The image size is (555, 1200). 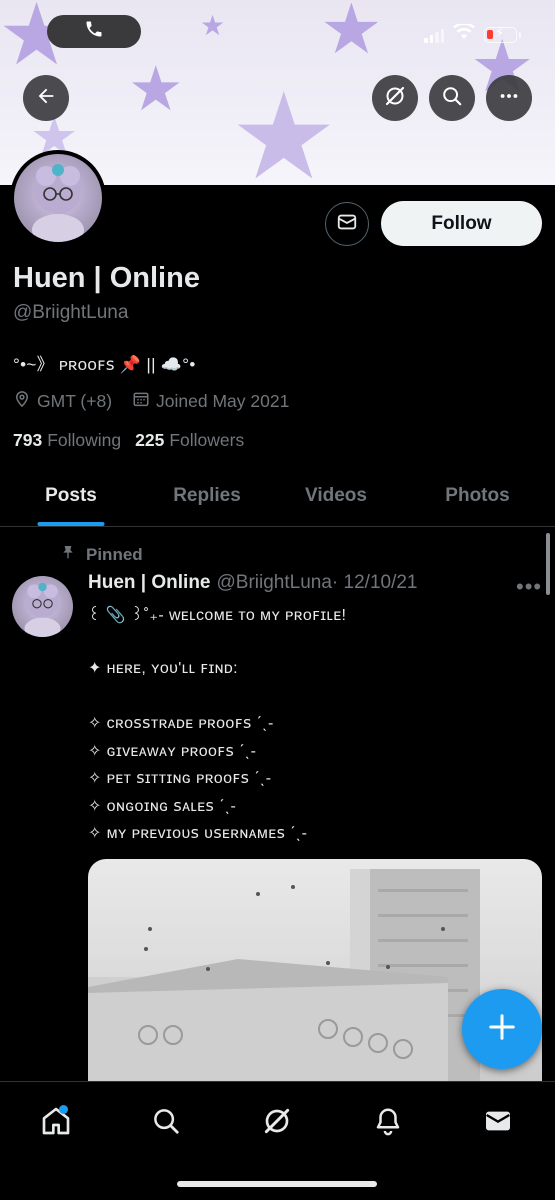 I want to click on message-button, so click(x=347, y=224).